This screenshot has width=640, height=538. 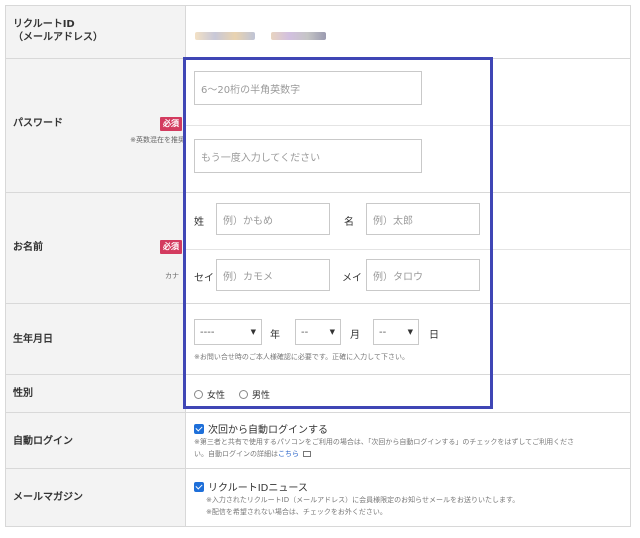 What do you see at coordinates (96, 497) in the screenshot?
I see `mail-magazine-label-cell: メールマガジン` at bounding box center [96, 497].